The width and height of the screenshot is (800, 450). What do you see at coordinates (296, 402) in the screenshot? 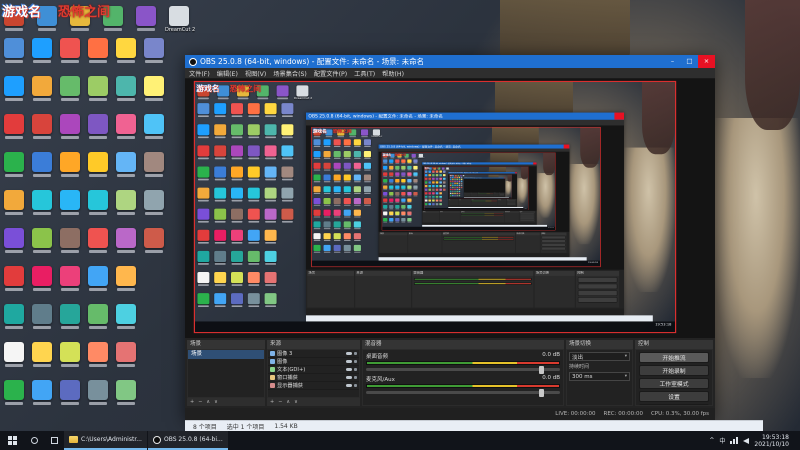
I see `source-down-button: ∨` at bounding box center [296, 402].